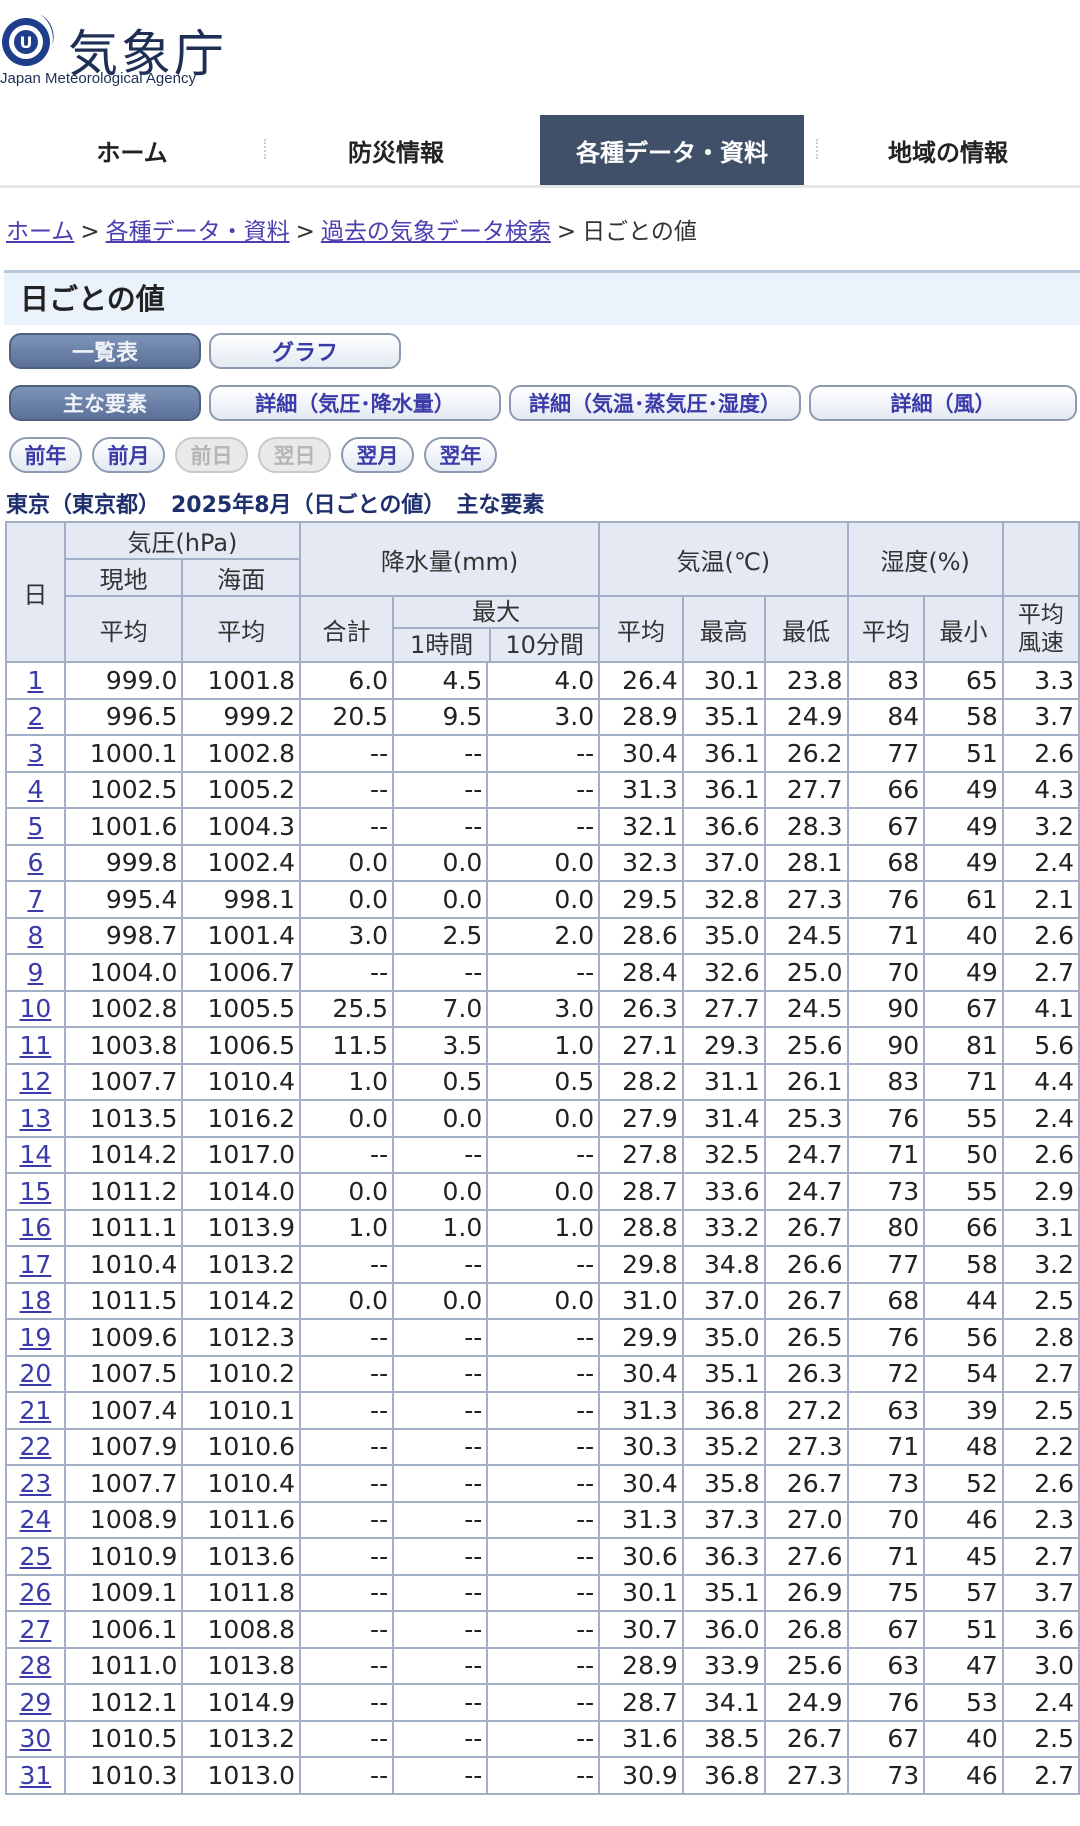  What do you see at coordinates (806, 1519) in the screenshot?
I see `data-cell: 27.0` at bounding box center [806, 1519].